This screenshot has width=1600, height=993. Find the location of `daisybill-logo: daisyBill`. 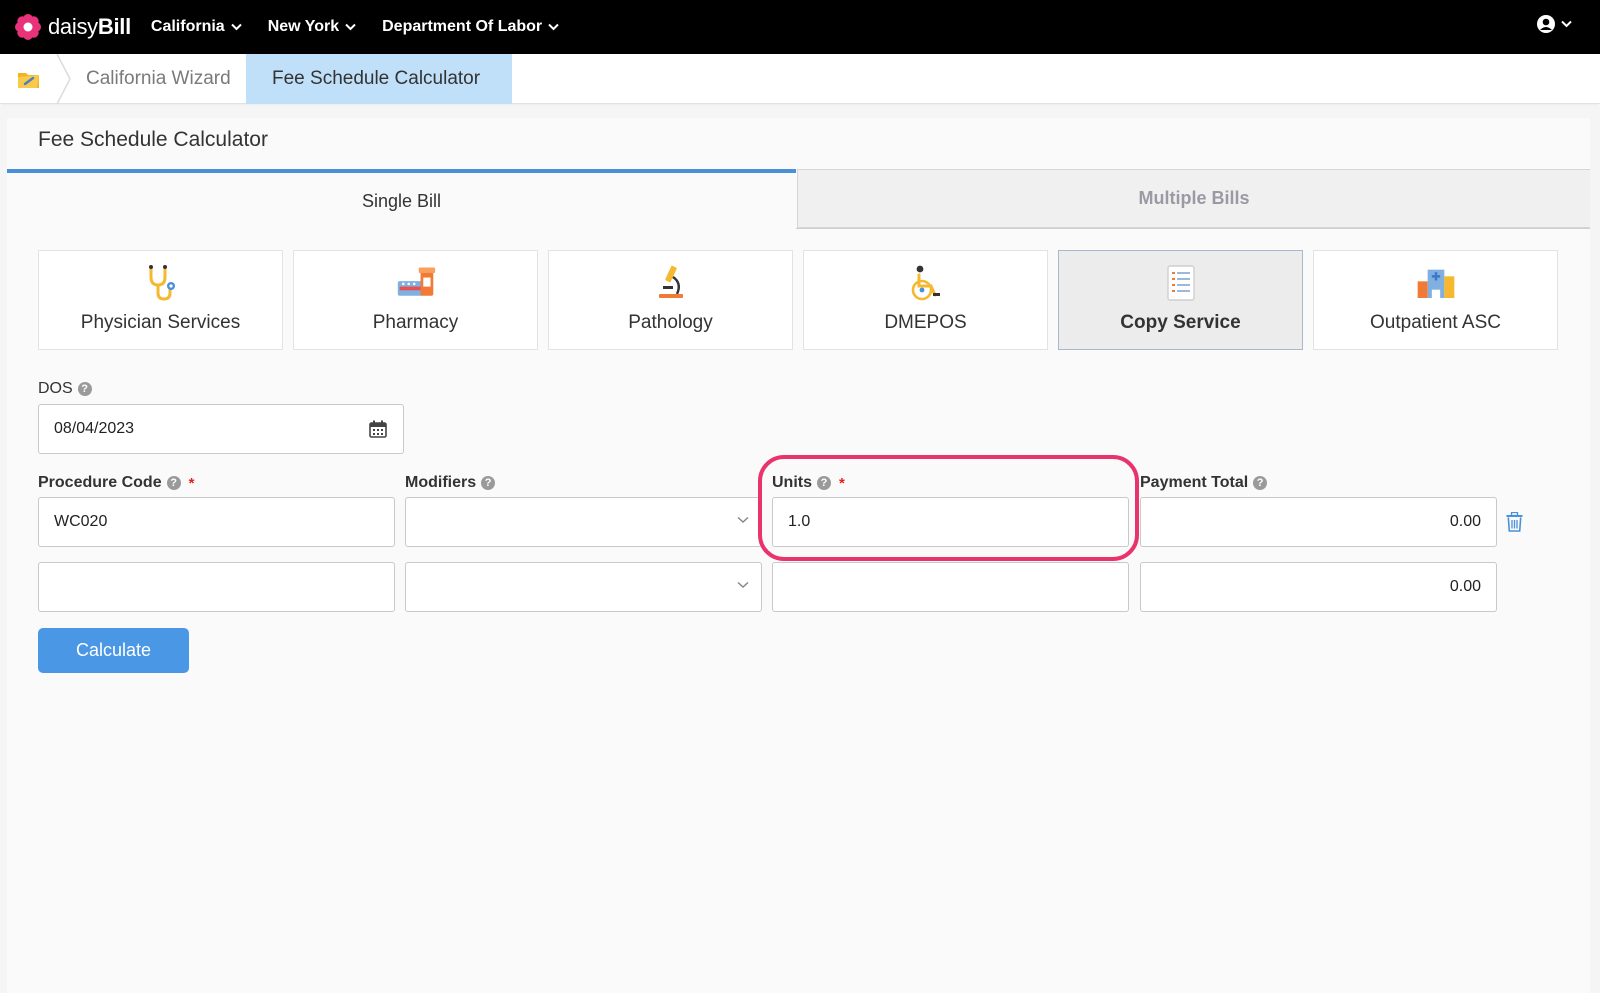

daisybill-logo: daisyBill is located at coordinates (72, 27).